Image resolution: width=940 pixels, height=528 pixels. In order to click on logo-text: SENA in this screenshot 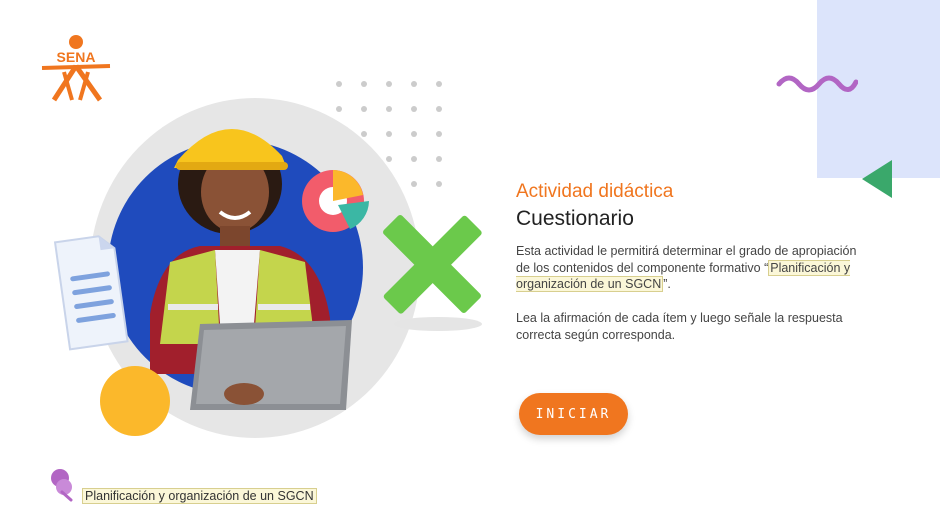, I will do `click(76, 57)`.